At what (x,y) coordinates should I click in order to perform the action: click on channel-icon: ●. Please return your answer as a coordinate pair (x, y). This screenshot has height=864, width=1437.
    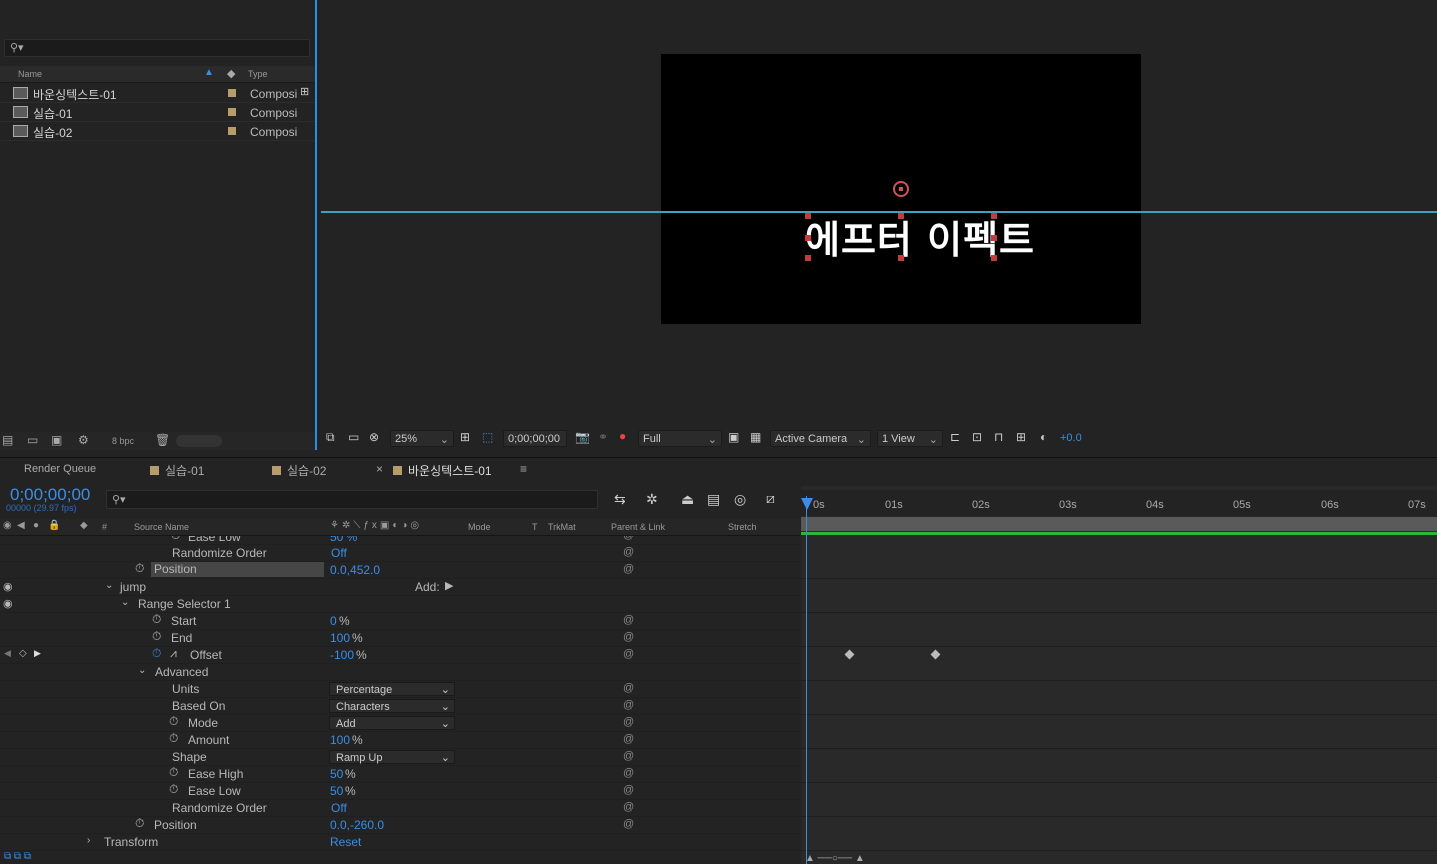
    Looking at the image, I should click on (622, 436).